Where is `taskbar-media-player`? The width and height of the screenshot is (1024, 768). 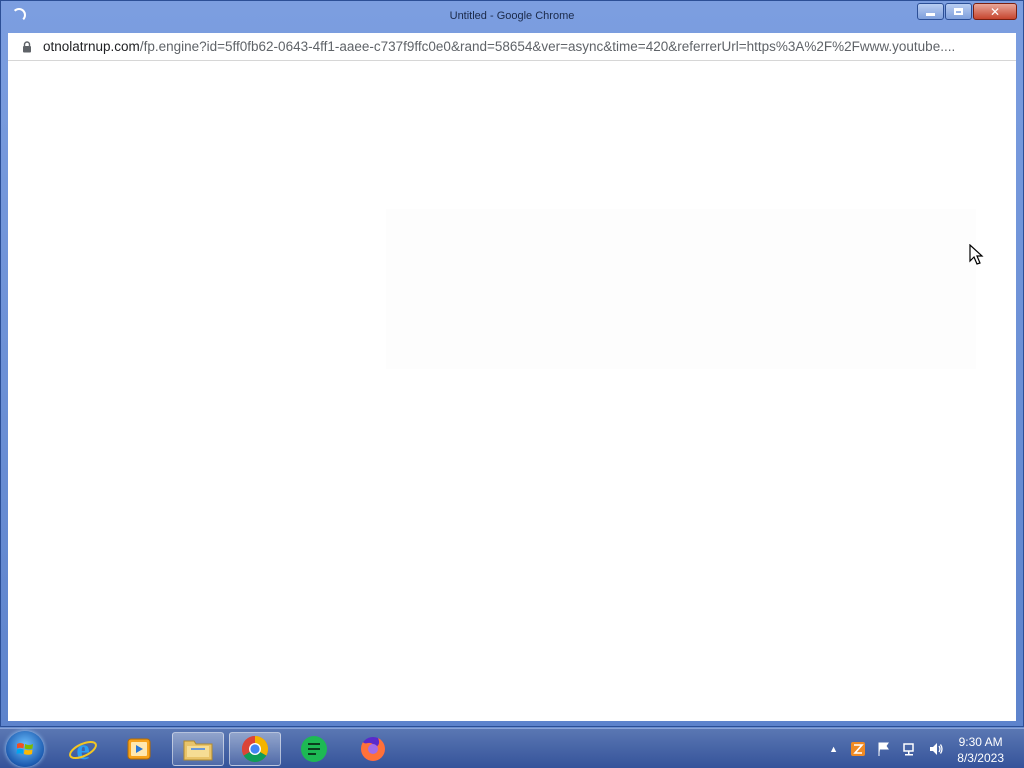
taskbar-media-player is located at coordinates (139, 749).